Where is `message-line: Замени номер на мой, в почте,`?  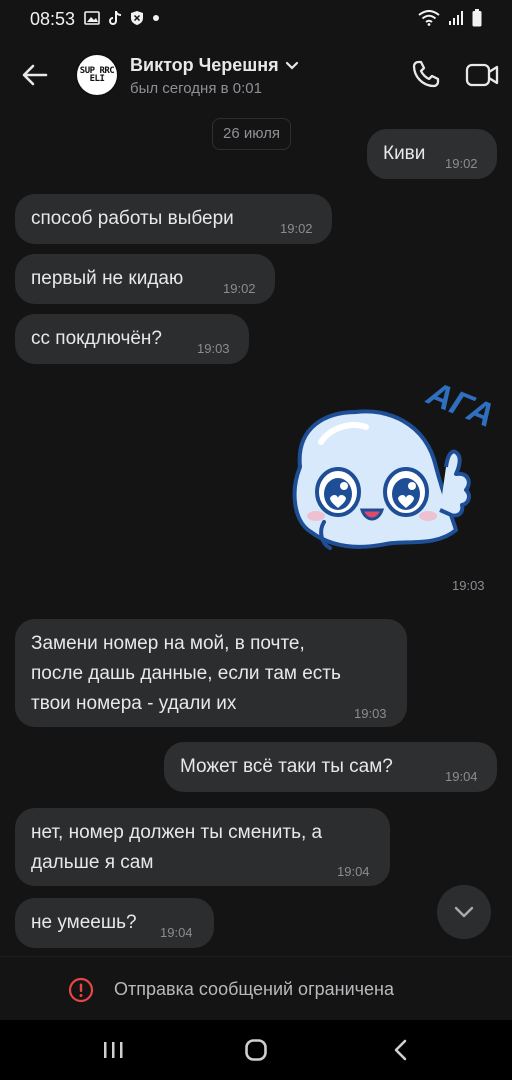
message-line: Замени номер на мой, в почте, is located at coordinates (168, 643).